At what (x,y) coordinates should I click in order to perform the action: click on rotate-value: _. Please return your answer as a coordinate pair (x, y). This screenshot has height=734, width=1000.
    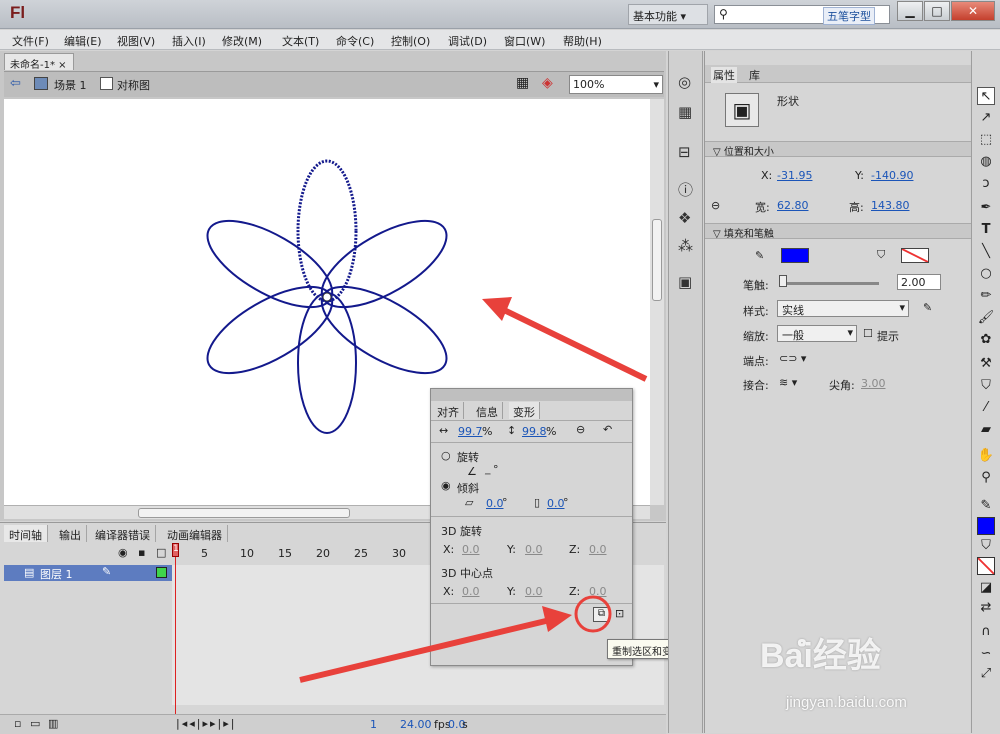
    Looking at the image, I should click on (488, 468).